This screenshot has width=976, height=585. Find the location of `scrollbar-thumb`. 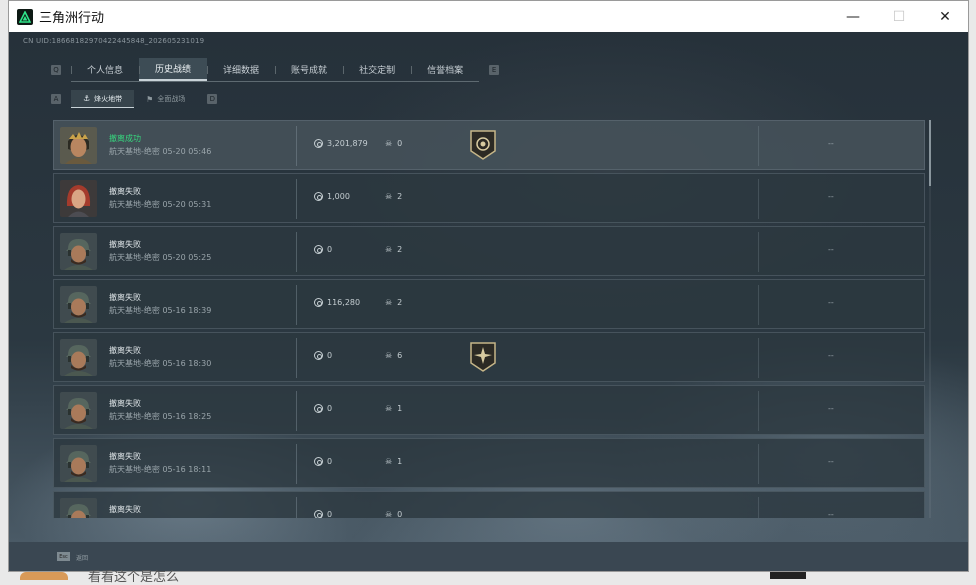

scrollbar-thumb is located at coordinates (930, 153).